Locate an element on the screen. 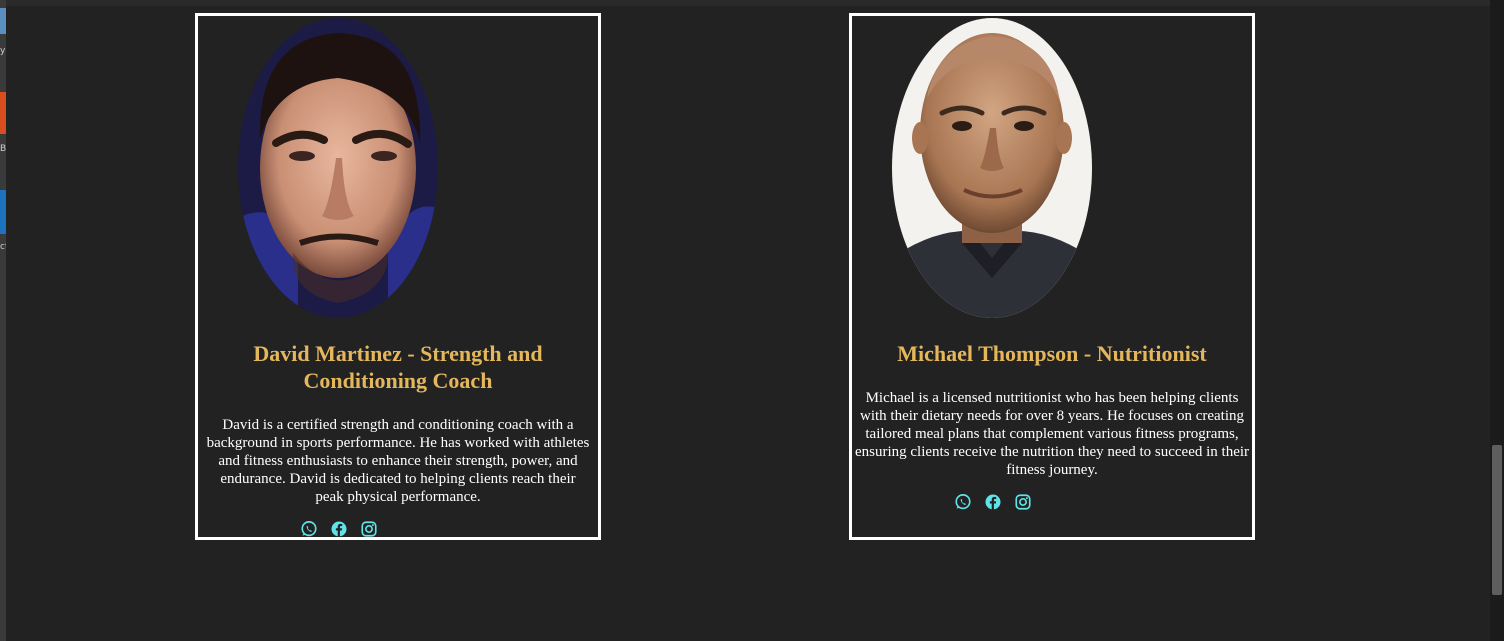 The image size is (1504, 641). desktop-shortcut-label: ct is located at coordinates (3, 247).